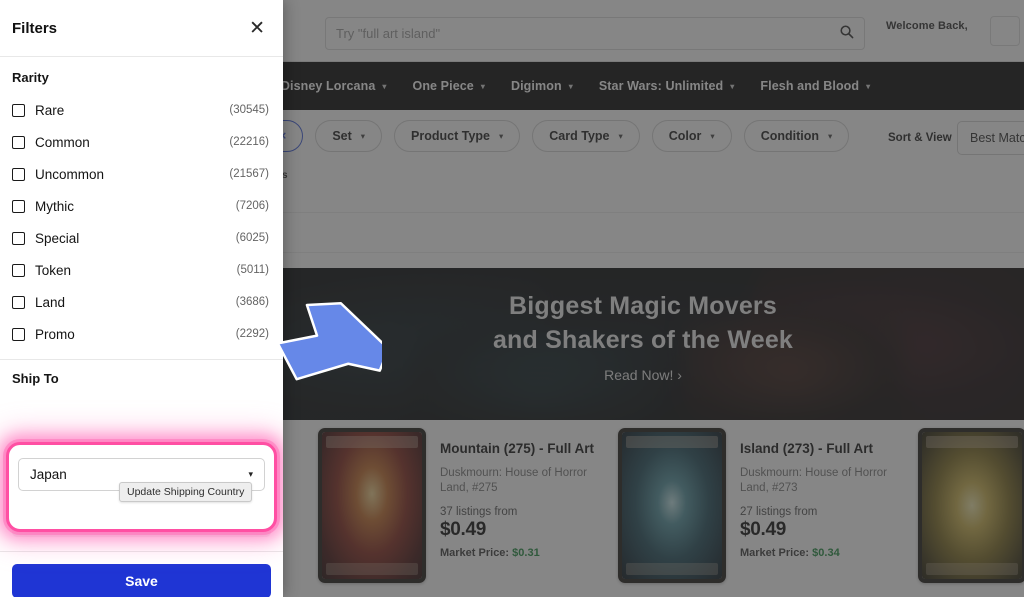 This screenshot has width=1024, height=597. Describe the element at coordinates (252, 206) in the screenshot. I see `filter-option-count: (7206)` at that location.